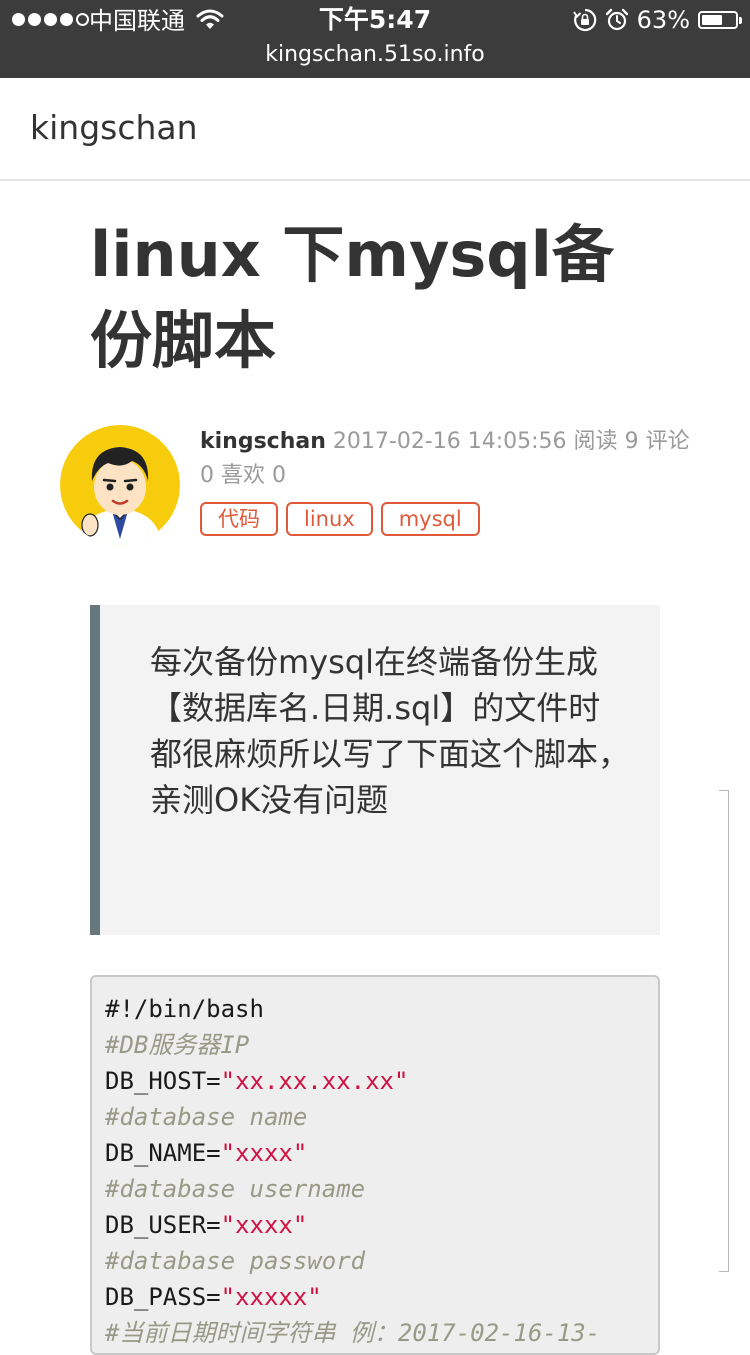  What do you see at coordinates (243, 475) in the screenshot?
I see `like-label: 喜欢` at bounding box center [243, 475].